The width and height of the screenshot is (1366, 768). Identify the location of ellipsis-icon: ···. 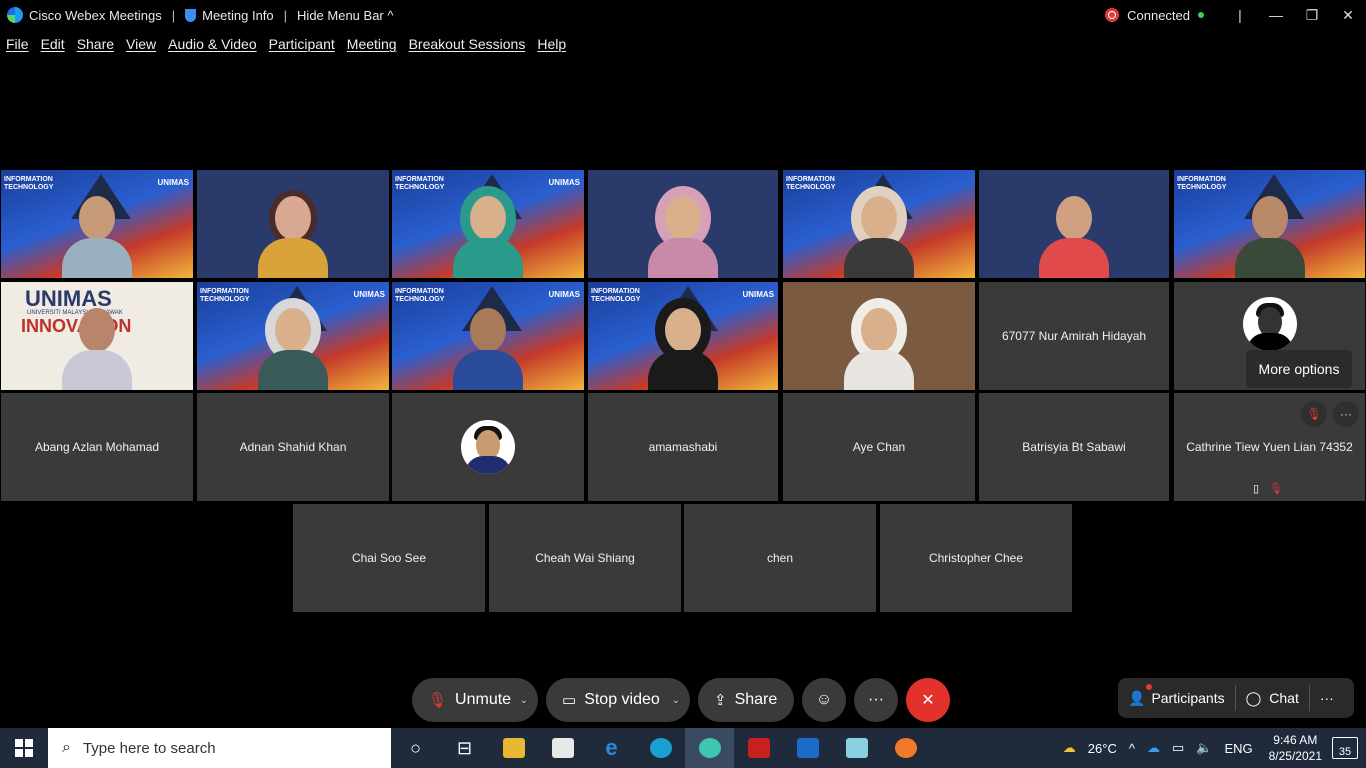
(1326, 698).